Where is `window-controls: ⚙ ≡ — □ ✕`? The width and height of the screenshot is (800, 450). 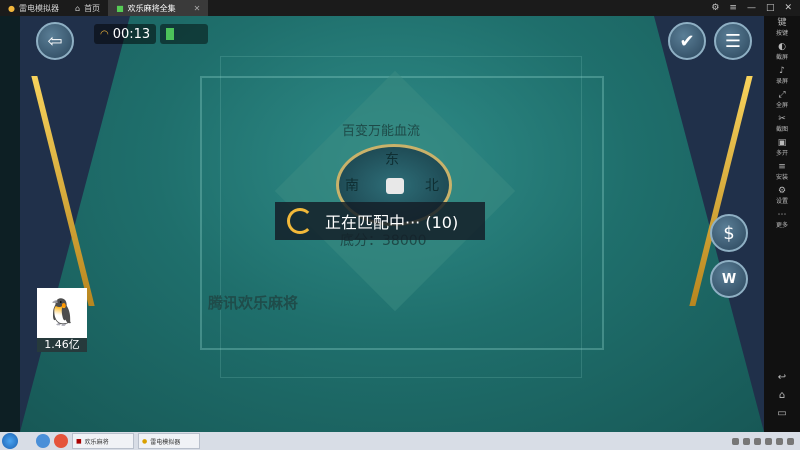
window-controls: ⚙ ≡ — □ ✕ is located at coordinates (755, 8).